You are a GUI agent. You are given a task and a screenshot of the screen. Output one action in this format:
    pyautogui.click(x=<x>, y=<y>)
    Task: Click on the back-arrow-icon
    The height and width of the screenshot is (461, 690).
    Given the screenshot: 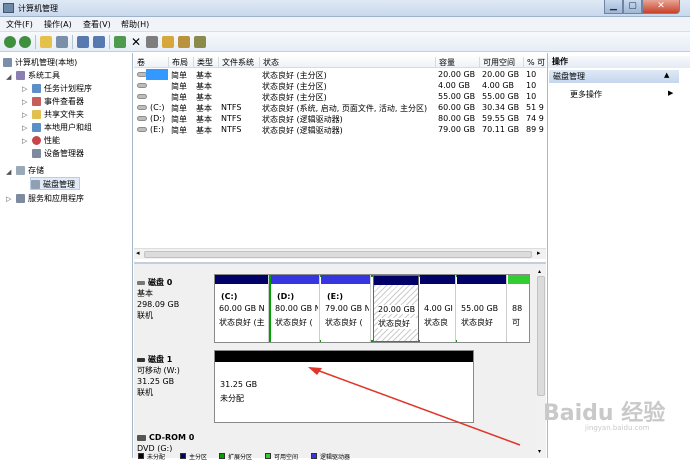 What is the action you would take?
    pyautogui.click(x=10, y=42)
    